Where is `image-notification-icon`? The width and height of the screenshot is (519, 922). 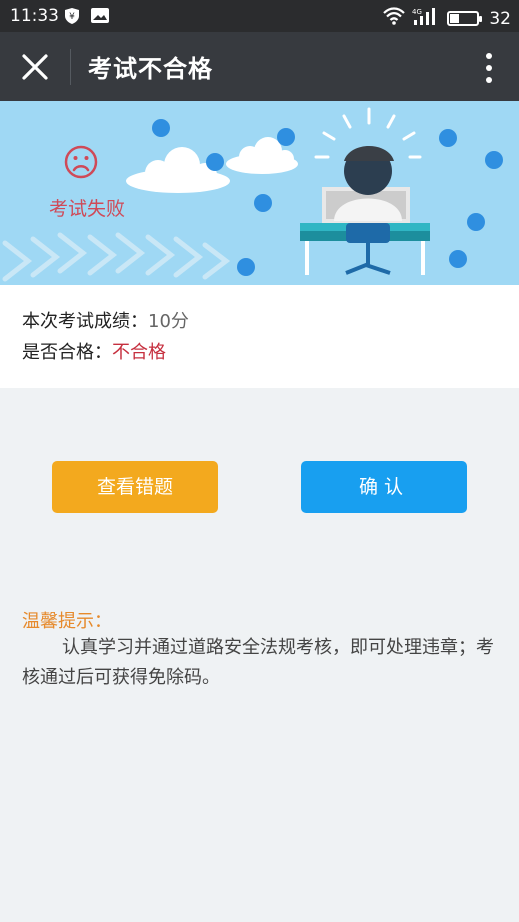
image-notification-icon is located at coordinates (100, 18).